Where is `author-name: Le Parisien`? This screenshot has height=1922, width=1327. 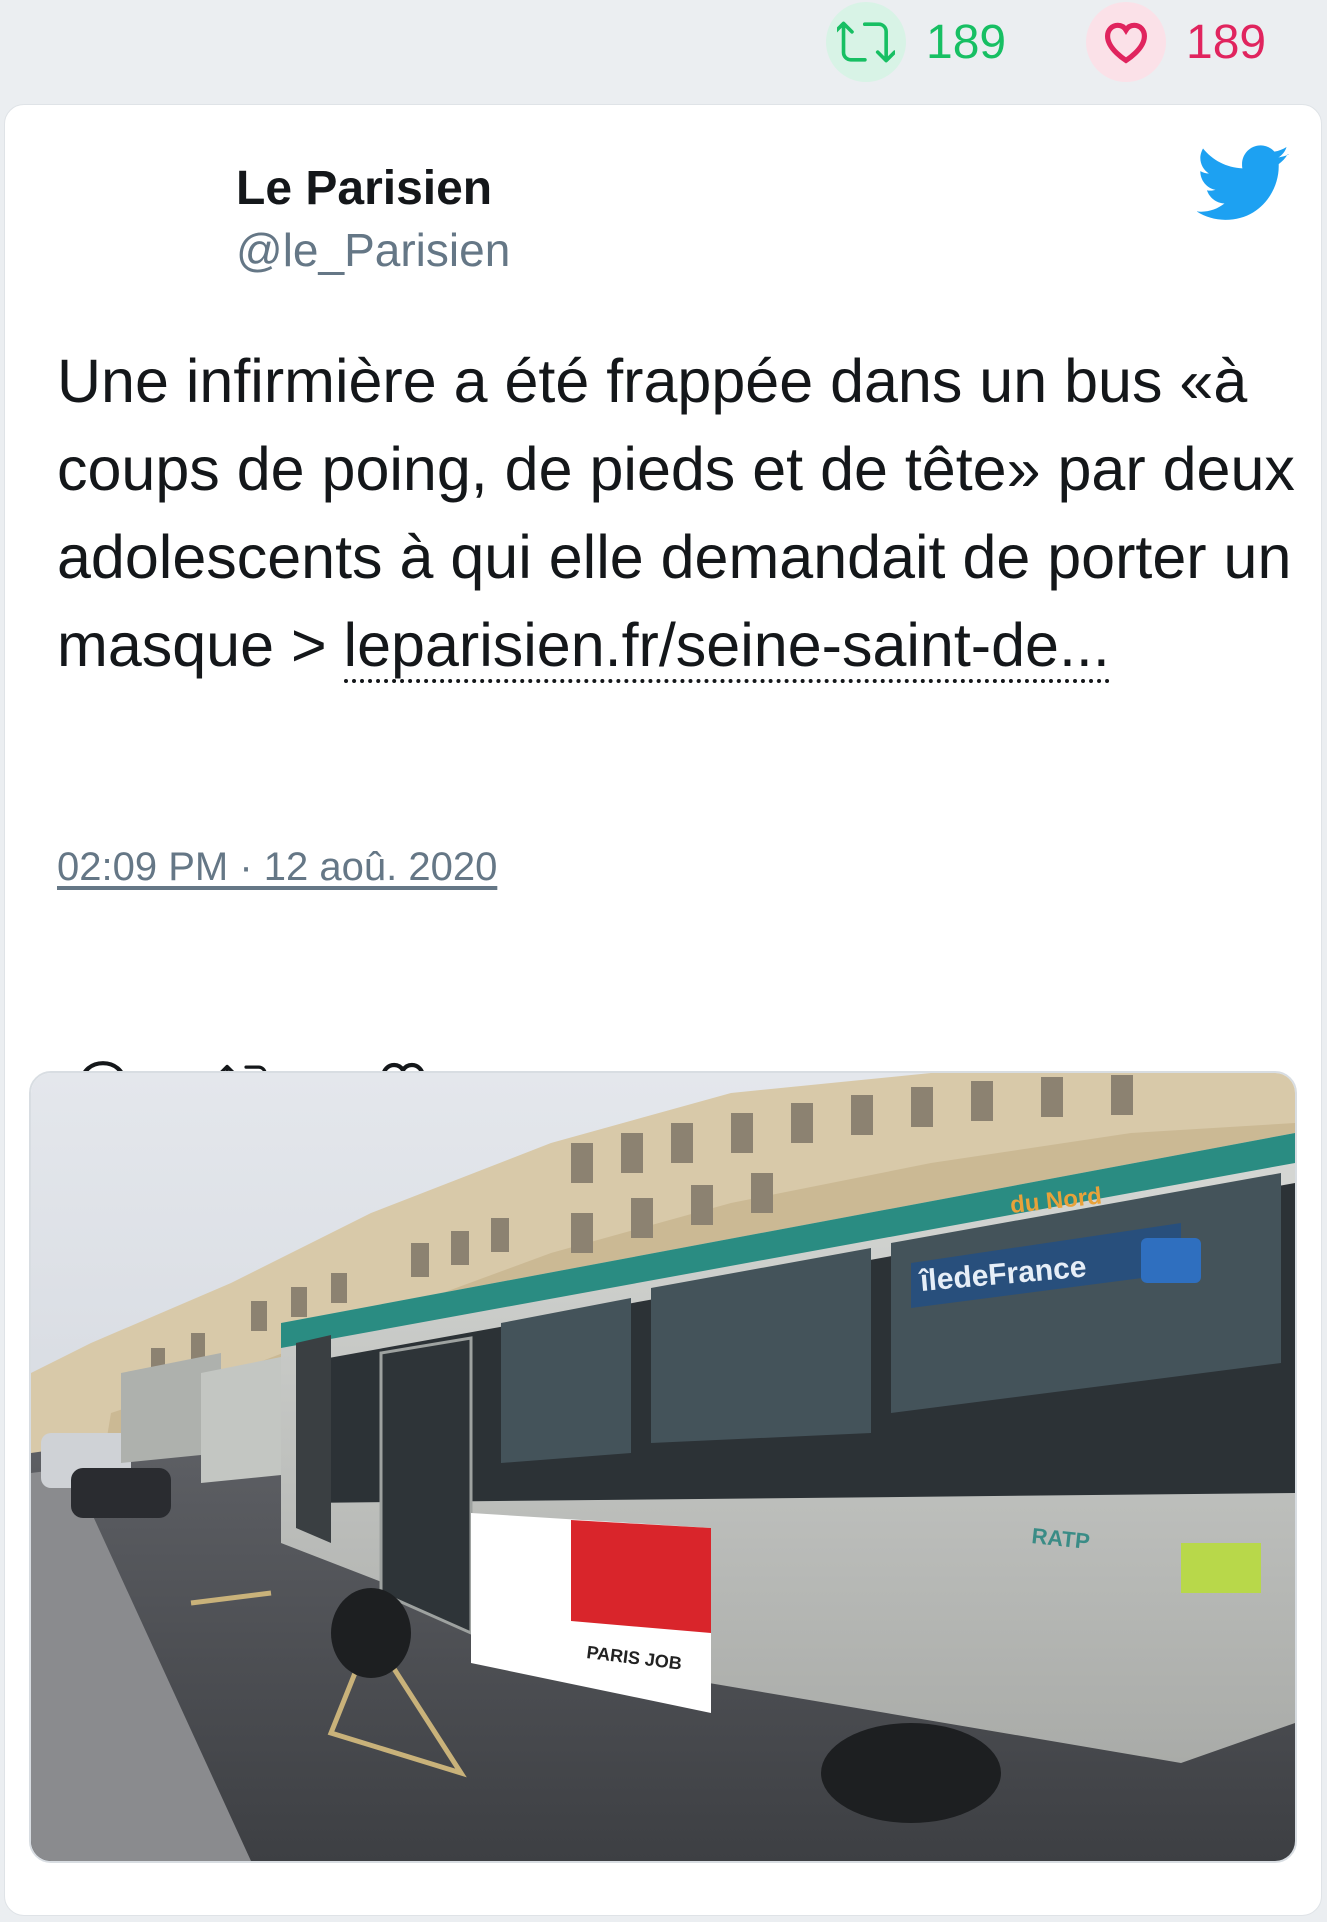
author-name: Le Parisien is located at coordinates (364, 188).